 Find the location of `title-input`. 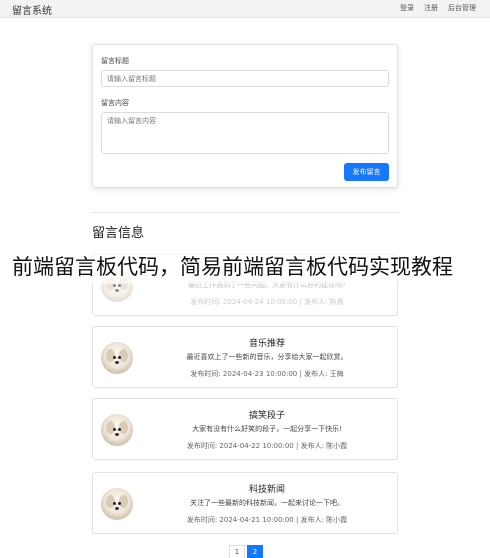

title-input is located at coordinates (245, 78).